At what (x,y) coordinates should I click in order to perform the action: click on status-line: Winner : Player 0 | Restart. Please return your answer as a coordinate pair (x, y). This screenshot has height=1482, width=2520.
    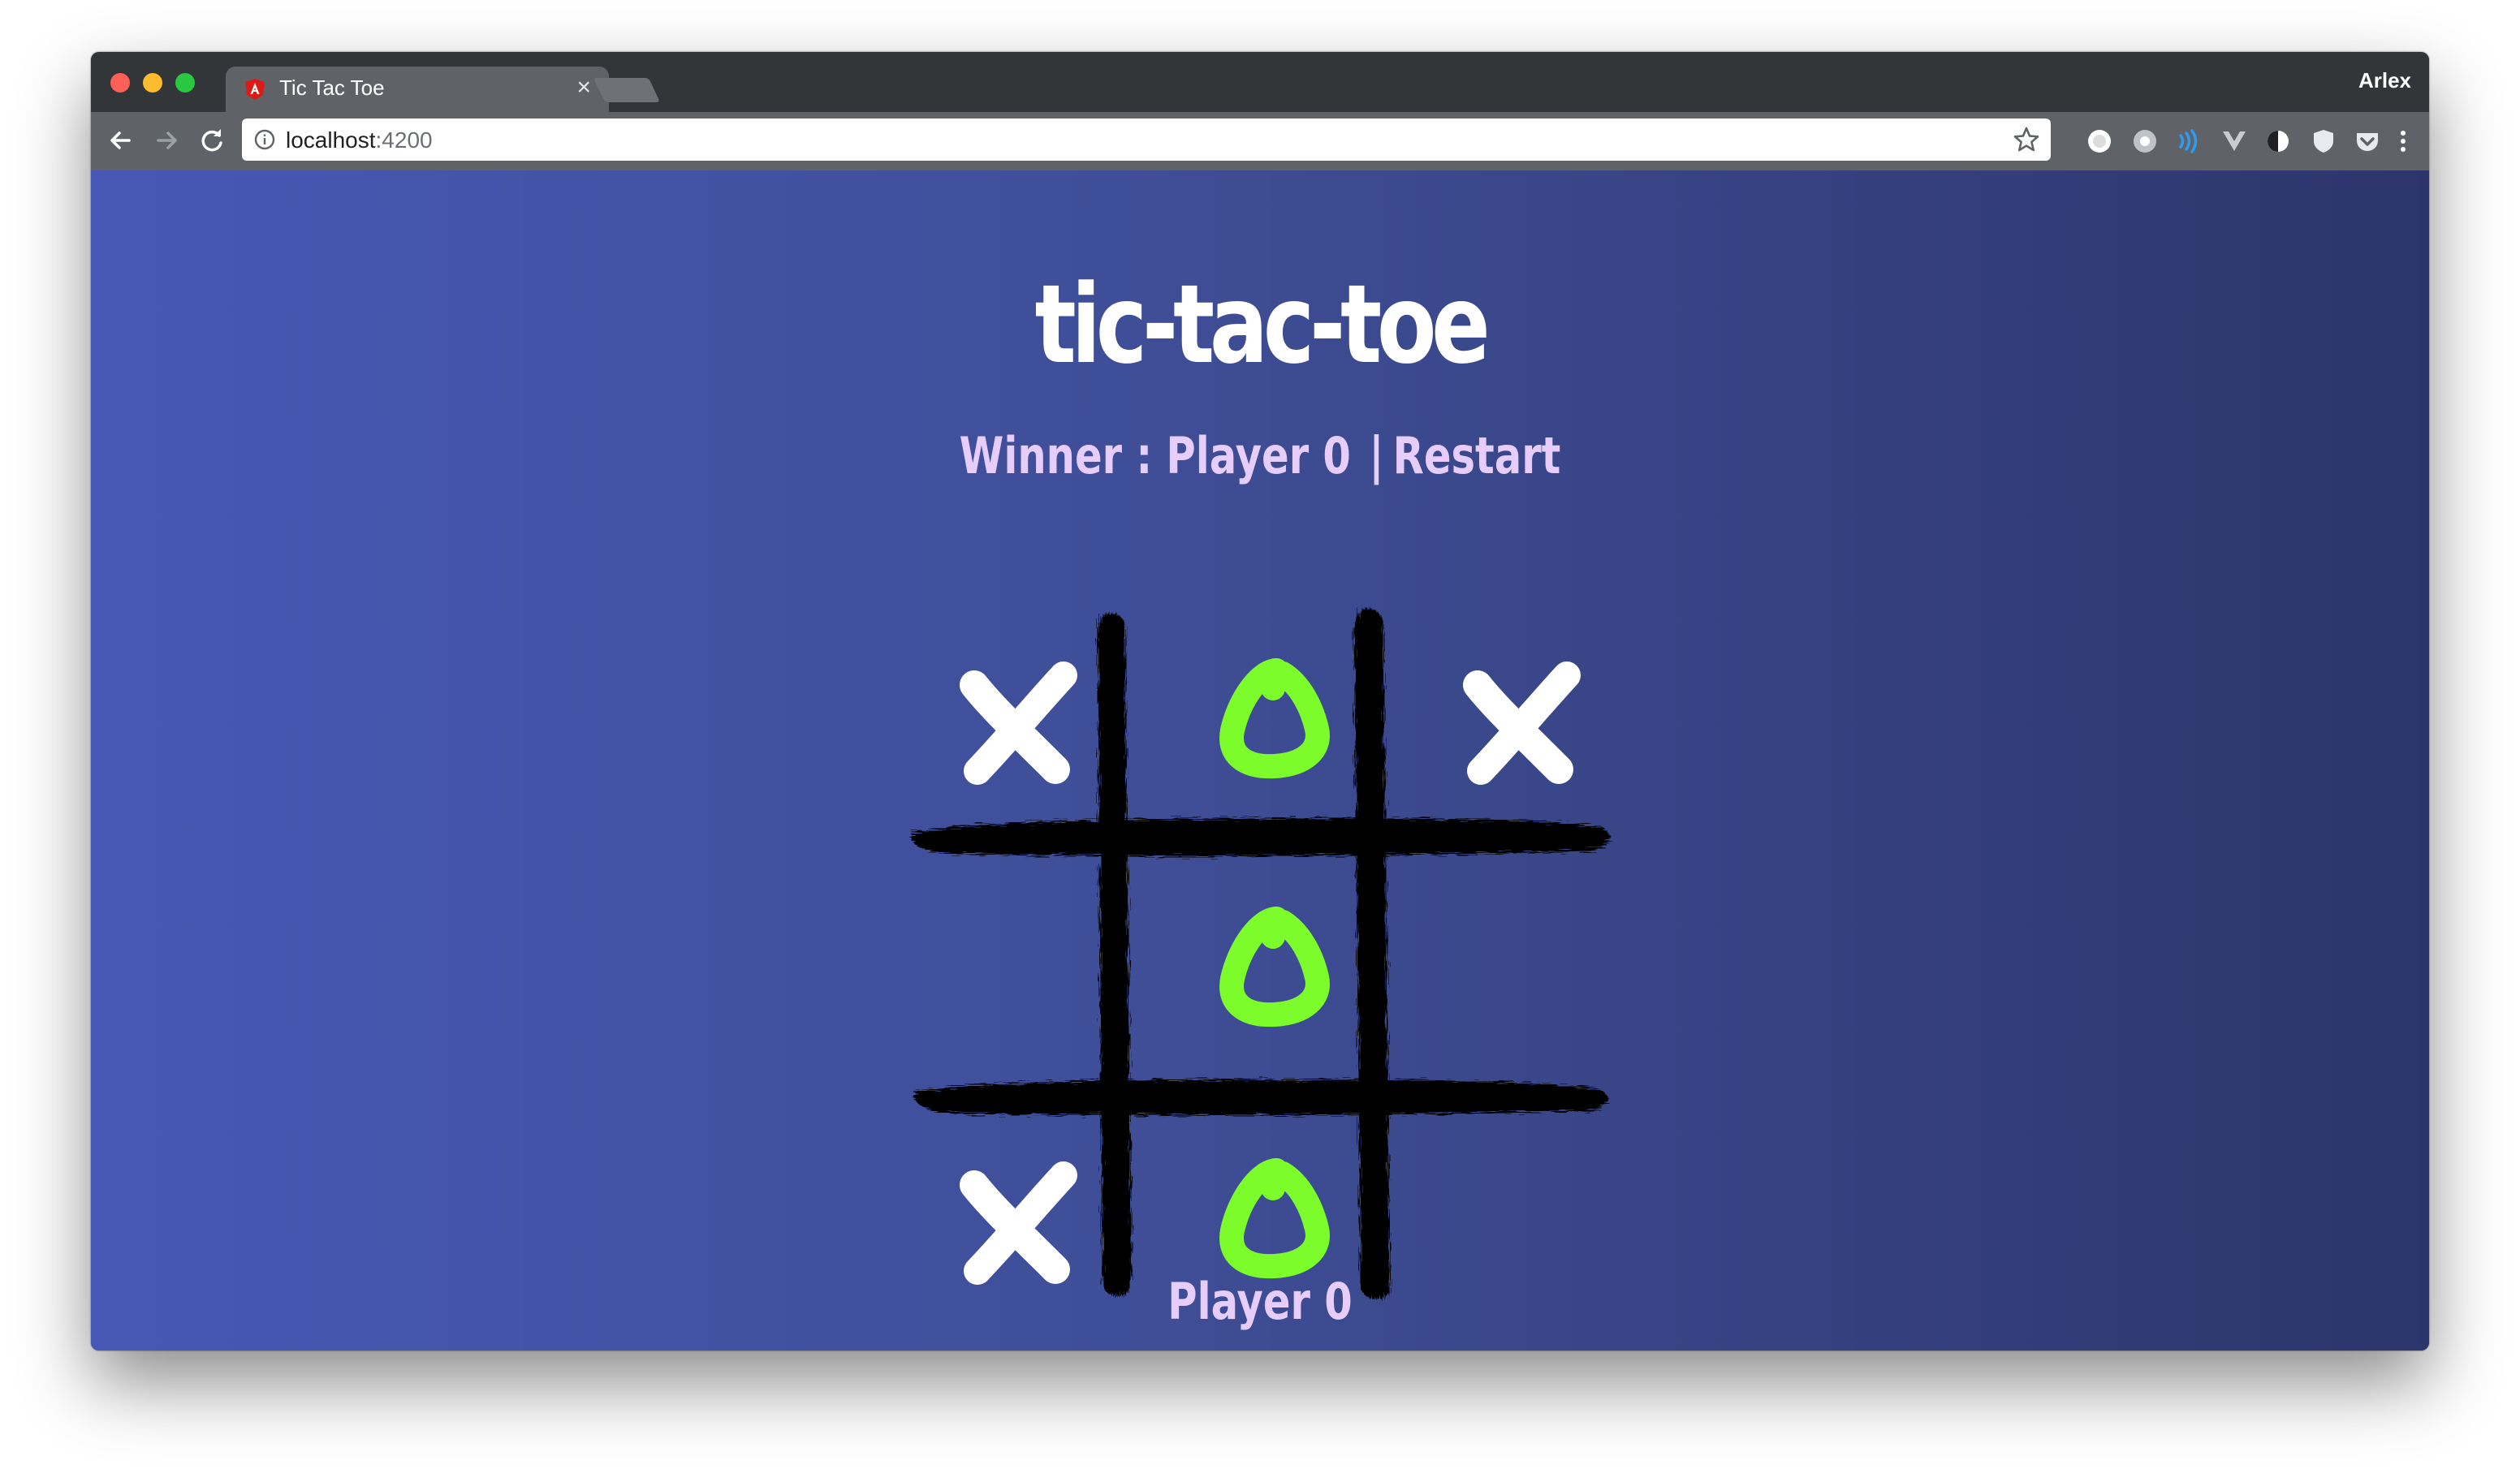
    Looking at the image, I should click on (1260, 456).